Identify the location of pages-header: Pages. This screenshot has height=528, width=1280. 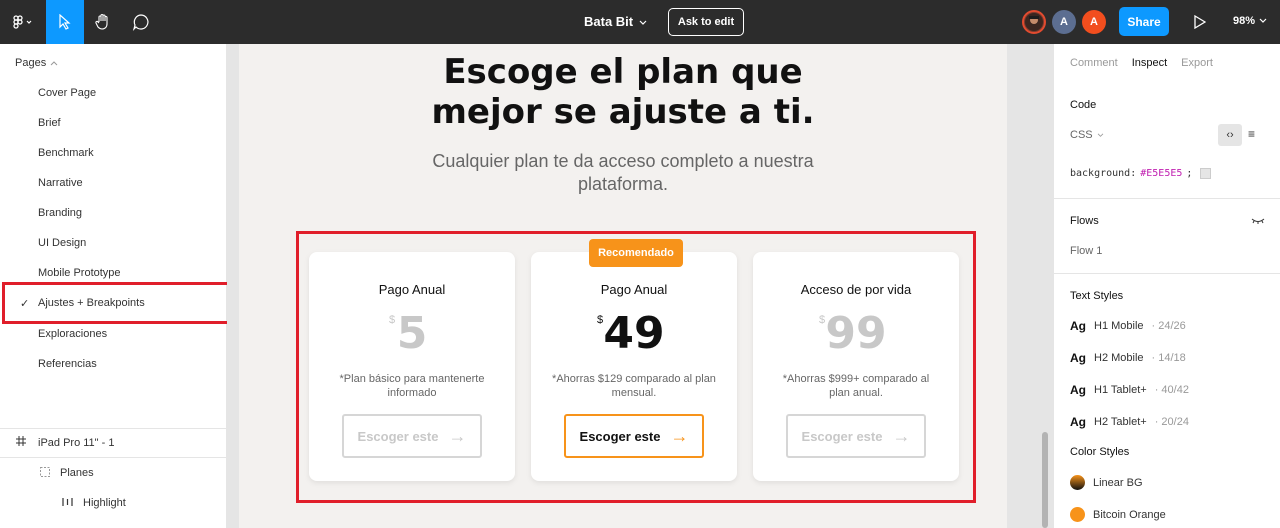
(36, 63).